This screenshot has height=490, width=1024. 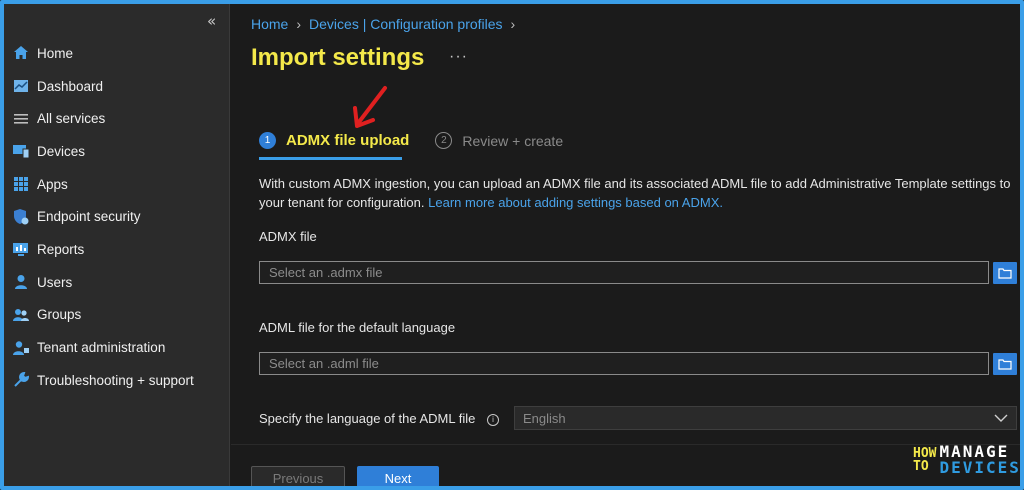 I want to click on adml-file-input: Select an .adml file, so click(x=624, y=363).